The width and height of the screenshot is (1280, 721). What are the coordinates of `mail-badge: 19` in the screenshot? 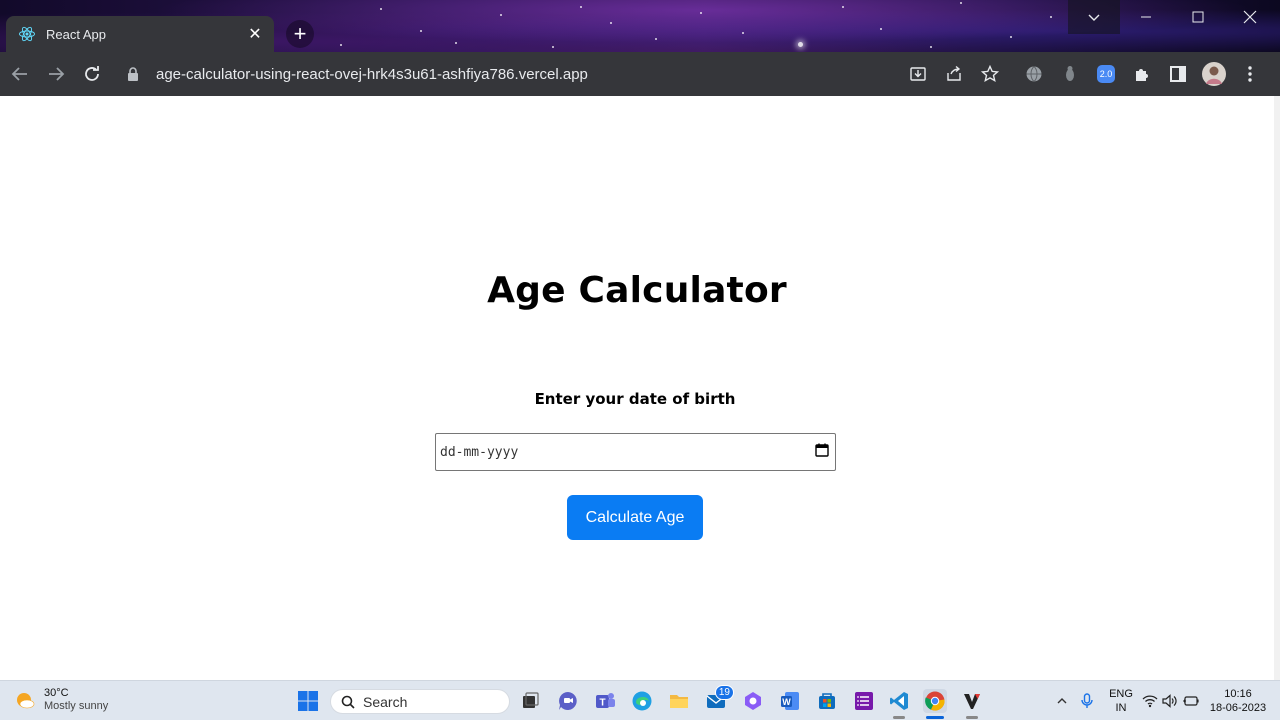 It's located at (724, 692).